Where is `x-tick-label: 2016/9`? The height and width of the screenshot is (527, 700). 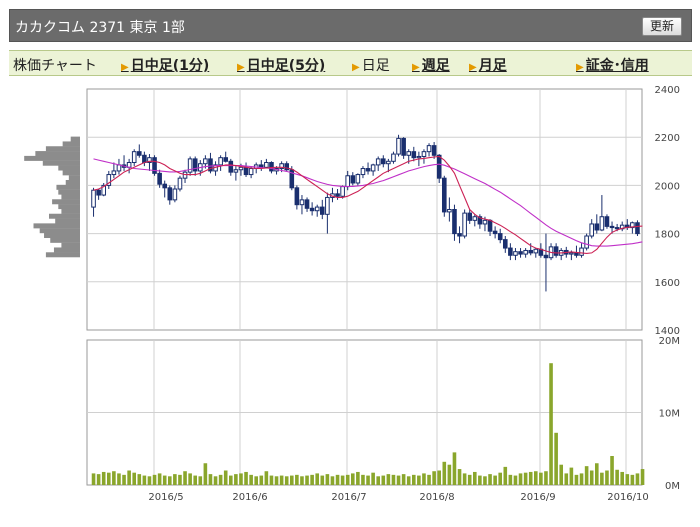
x-tick-label: 2016/9 is located at coordinates (537, 497).